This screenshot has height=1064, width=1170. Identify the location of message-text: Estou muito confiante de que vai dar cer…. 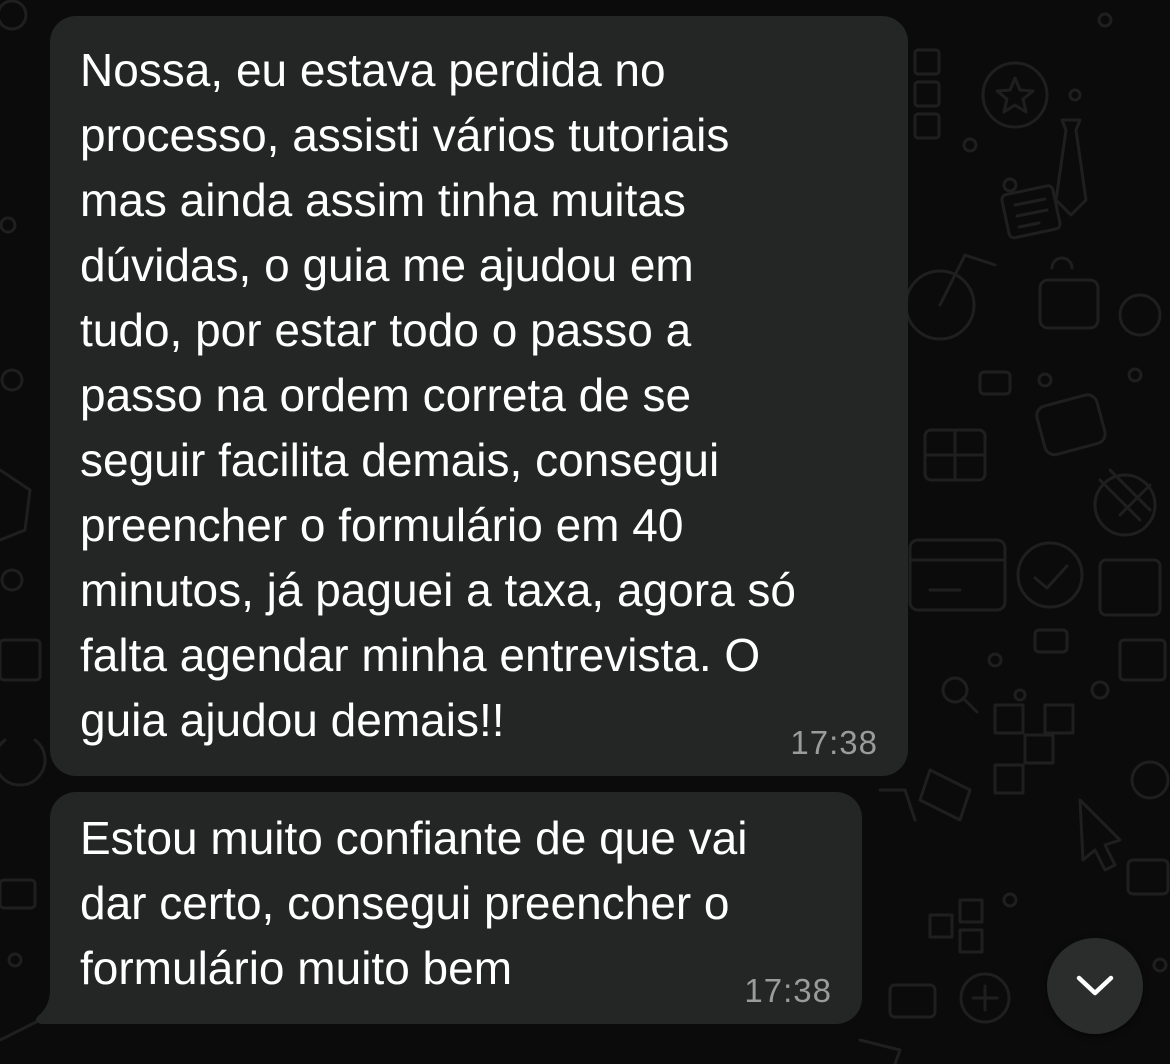
(414, 903).